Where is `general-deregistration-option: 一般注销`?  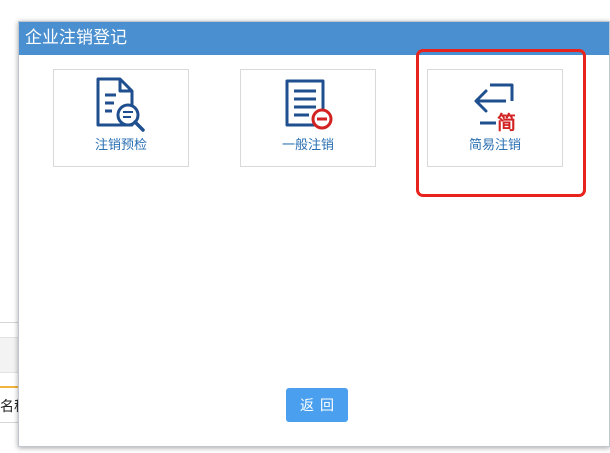
general-deregistration-option: 一般注销 is located at coordinates (308, 118).